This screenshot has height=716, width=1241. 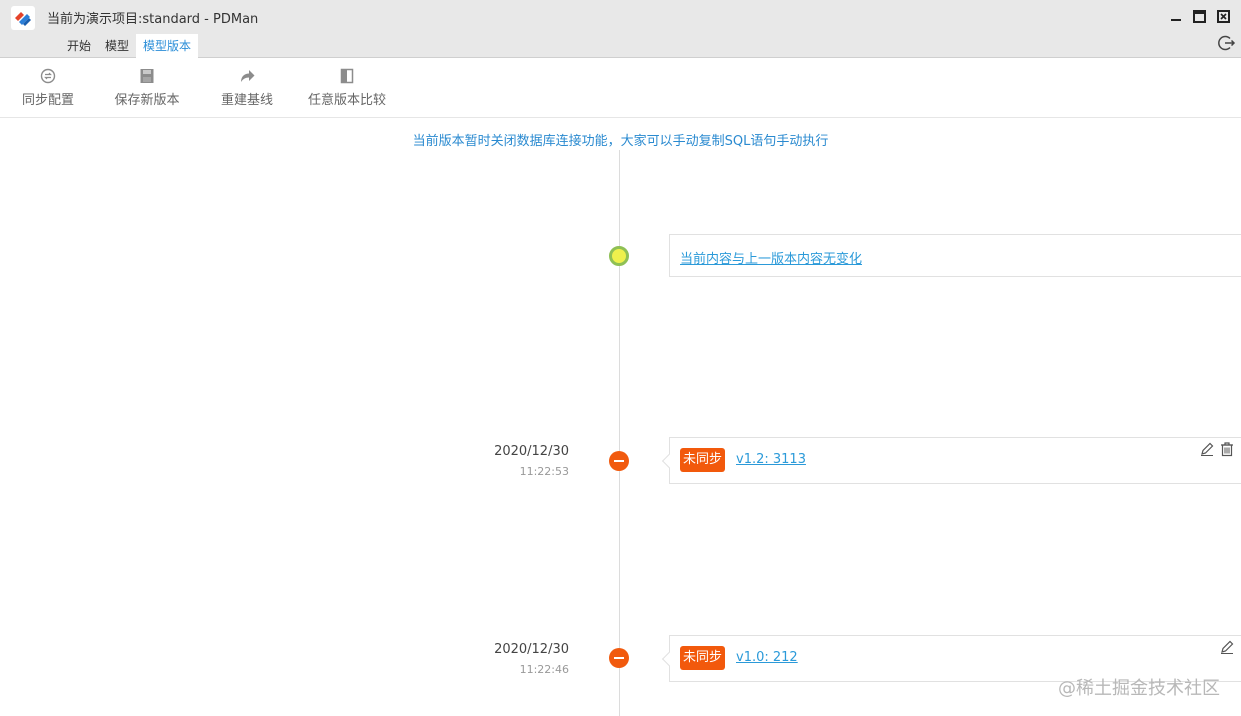 What do you see at coordinates (619, 433) in the screenshot?
I see `timeline-line` at bounding box center [619, 433].